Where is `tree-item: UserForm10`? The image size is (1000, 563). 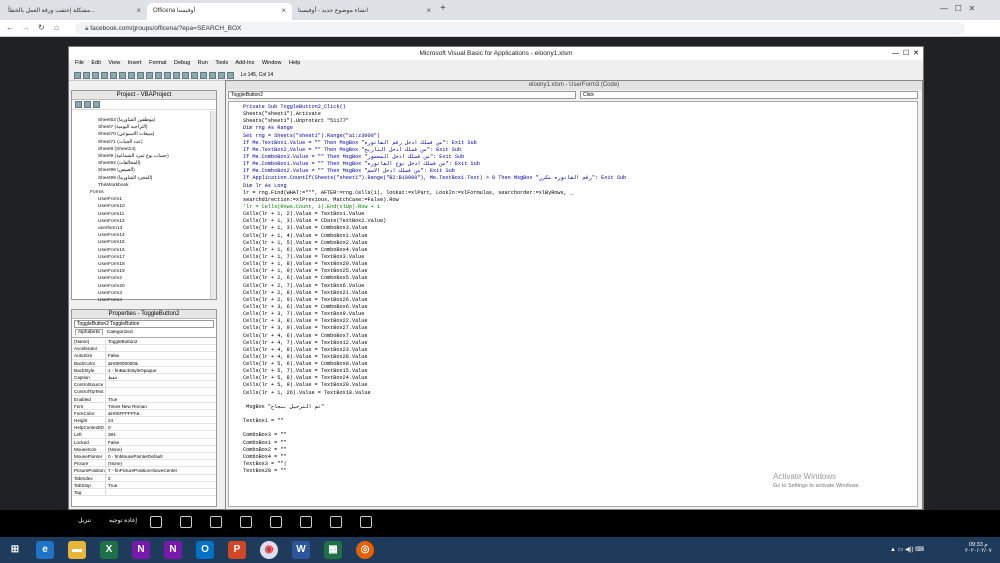 tree-item: UserForm10 is located at coordinates (133, 206).